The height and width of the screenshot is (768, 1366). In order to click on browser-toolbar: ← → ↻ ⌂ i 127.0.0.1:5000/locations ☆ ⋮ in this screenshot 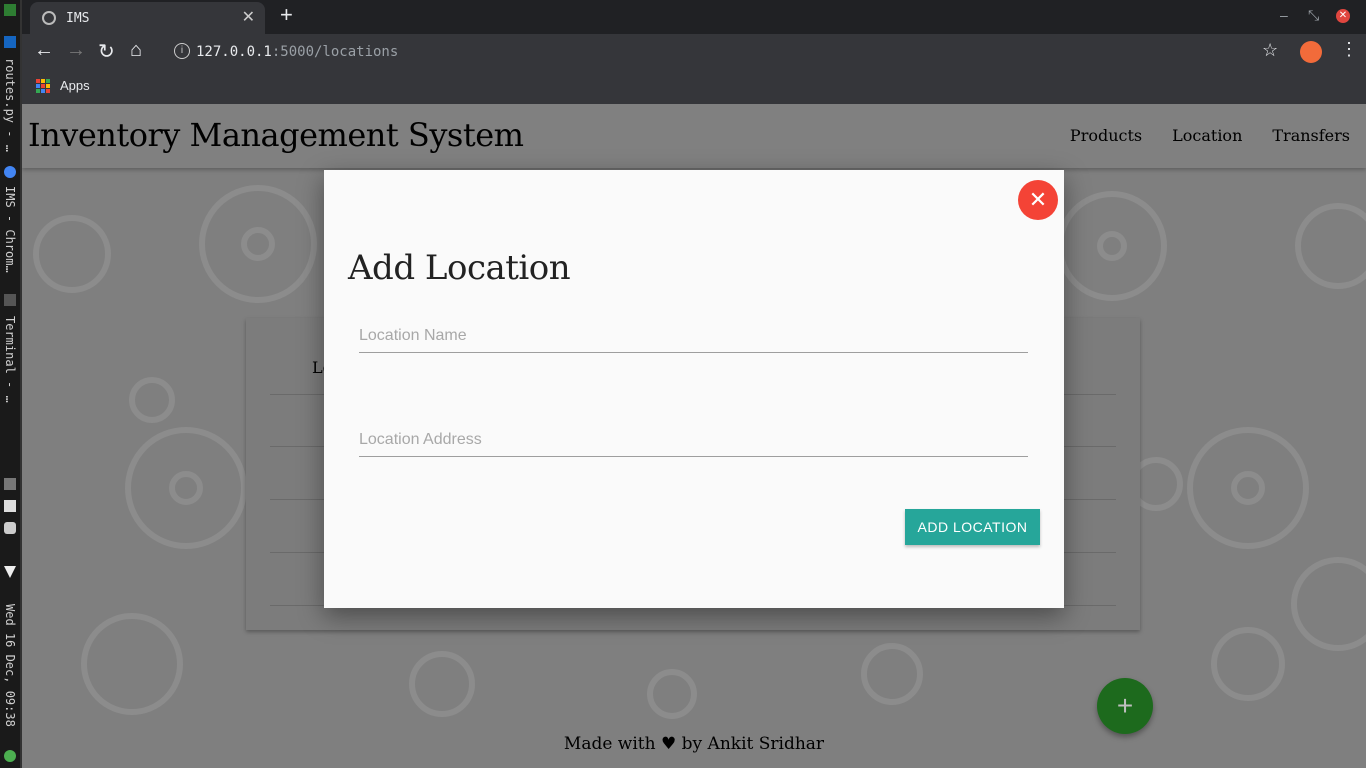, I will do `click(694, 52)`.